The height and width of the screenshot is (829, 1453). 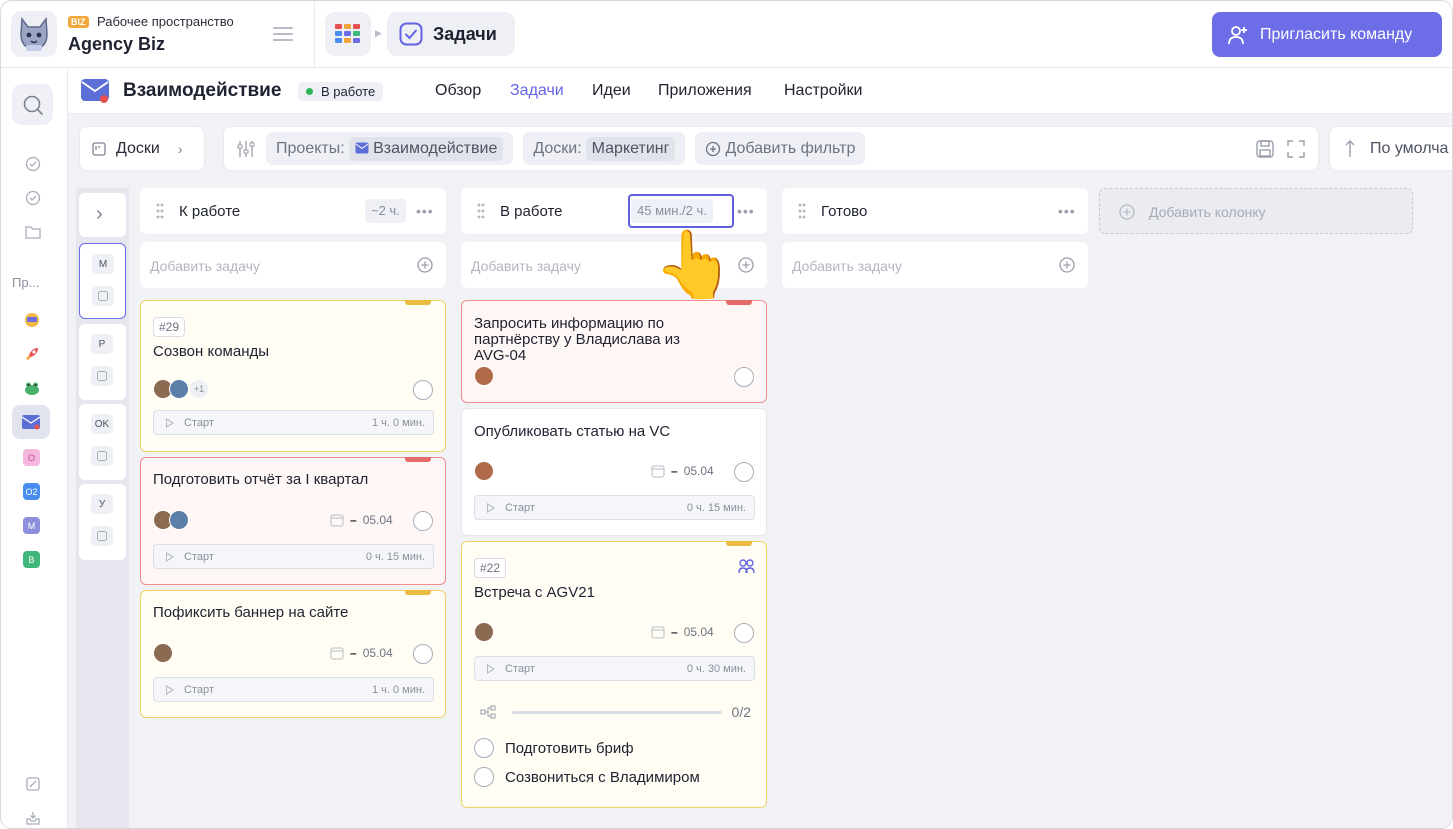 What do you see at coordinates (31, 491) in the screenshot?
I see `project-letter-icon: O2` at bounding box center [31, 491].